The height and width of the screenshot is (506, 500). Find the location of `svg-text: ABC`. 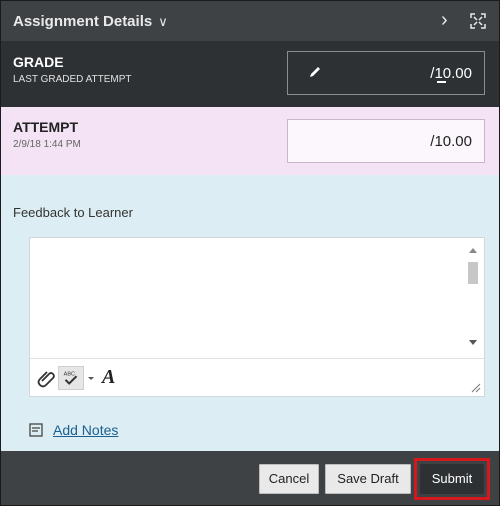

svg-text: ABC is located at coordinates (69, 374).